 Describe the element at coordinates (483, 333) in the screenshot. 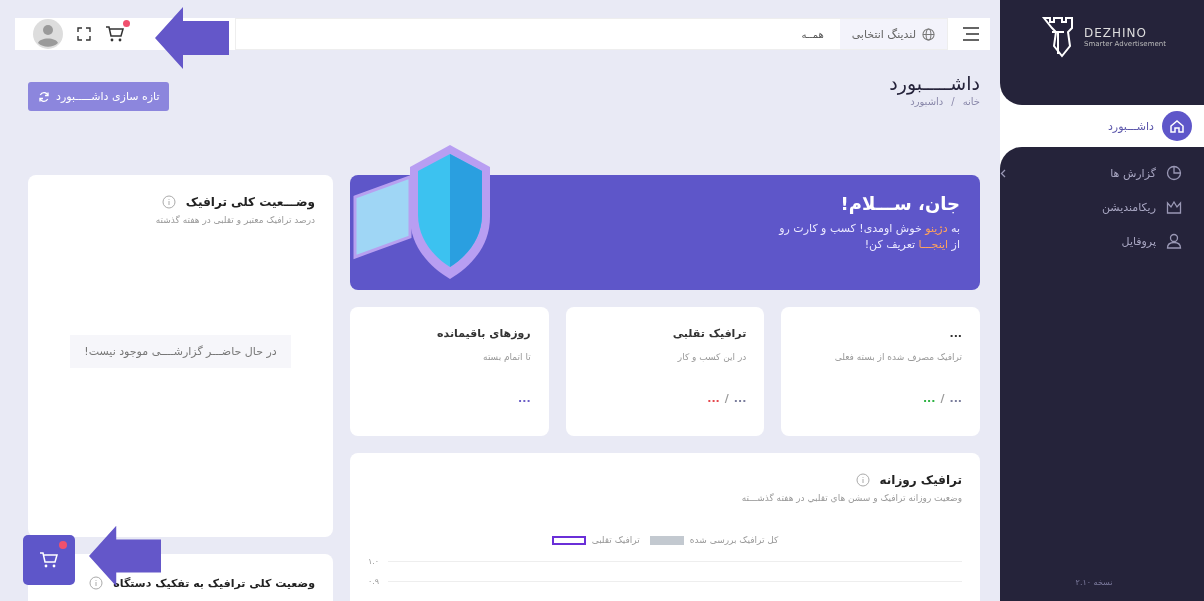

I see `stat-title: روزهای باقیمانده` at that location.